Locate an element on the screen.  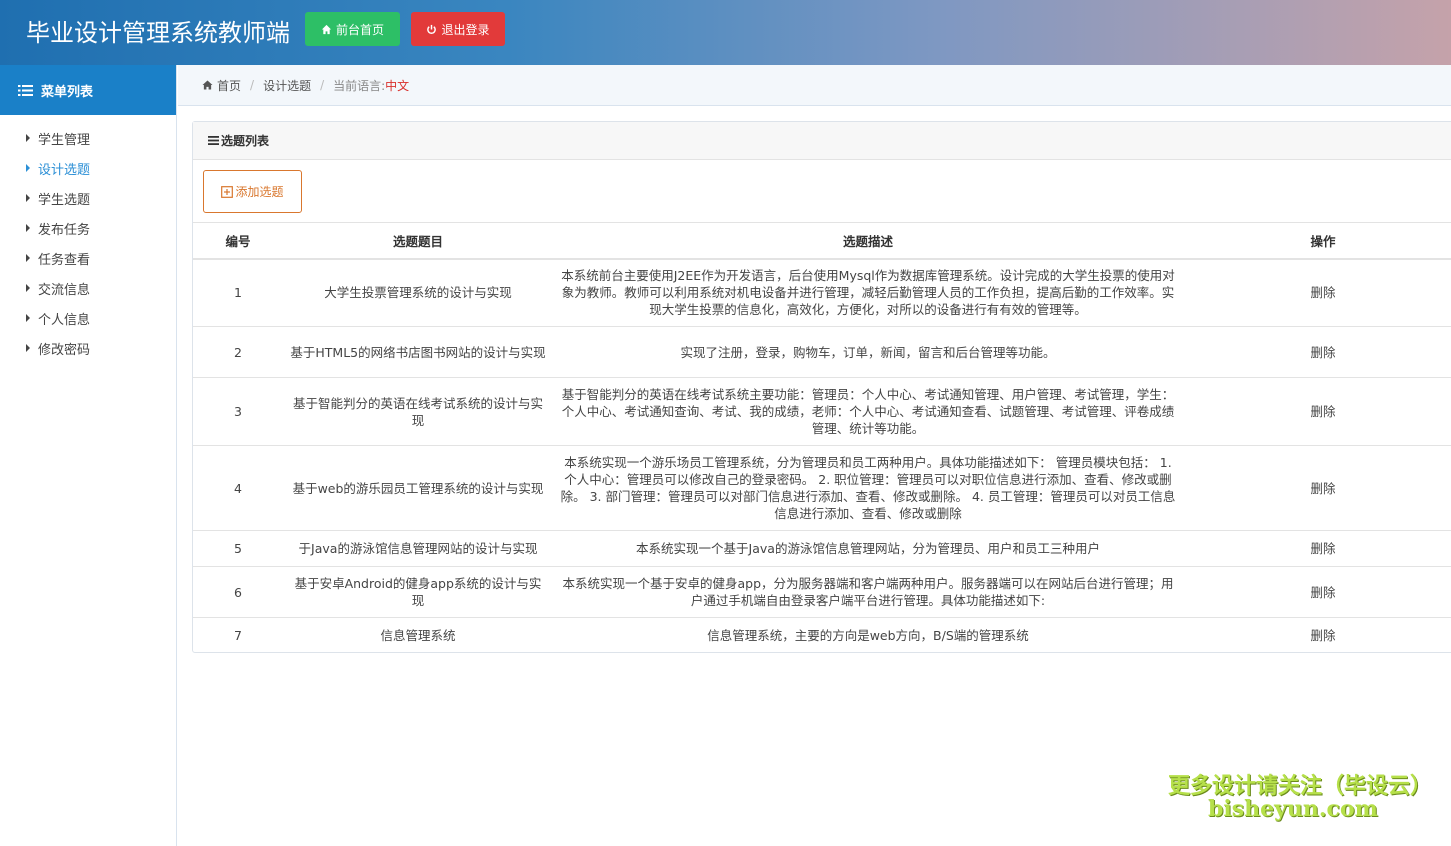
column-header-id: 编号 is located at coordinates (238, 241).